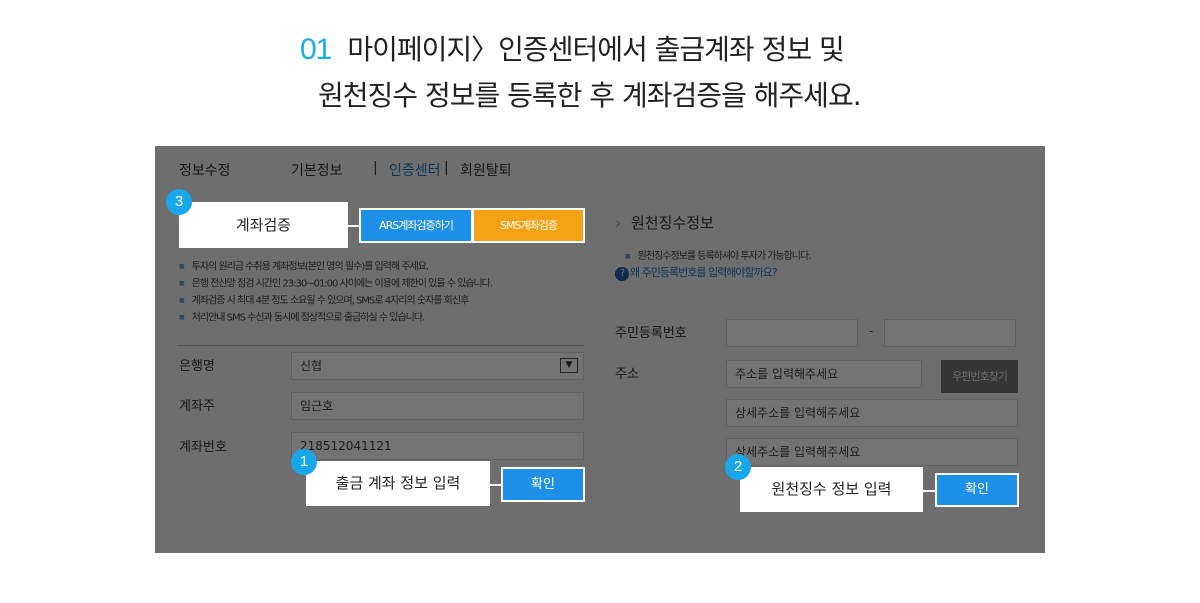  What do you see at coordinates (569, 365) in the screenshot?
I see `chevron-down-icon: ▼` at bounding box center [569, 365].